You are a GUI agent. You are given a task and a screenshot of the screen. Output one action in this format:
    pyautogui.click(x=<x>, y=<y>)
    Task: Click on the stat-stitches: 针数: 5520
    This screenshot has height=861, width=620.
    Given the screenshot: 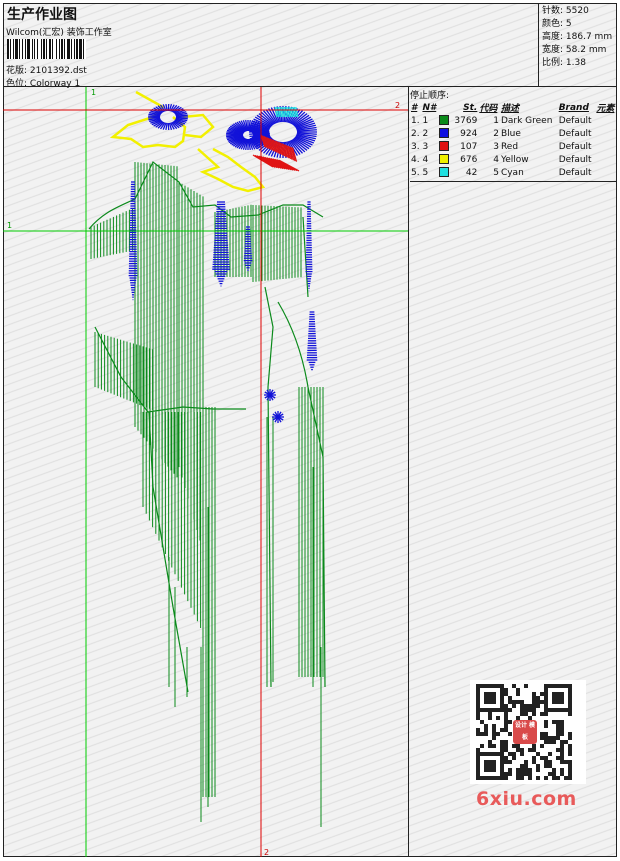 What is the action you would take?
    pyautogui.click(x=565, y=11)
    